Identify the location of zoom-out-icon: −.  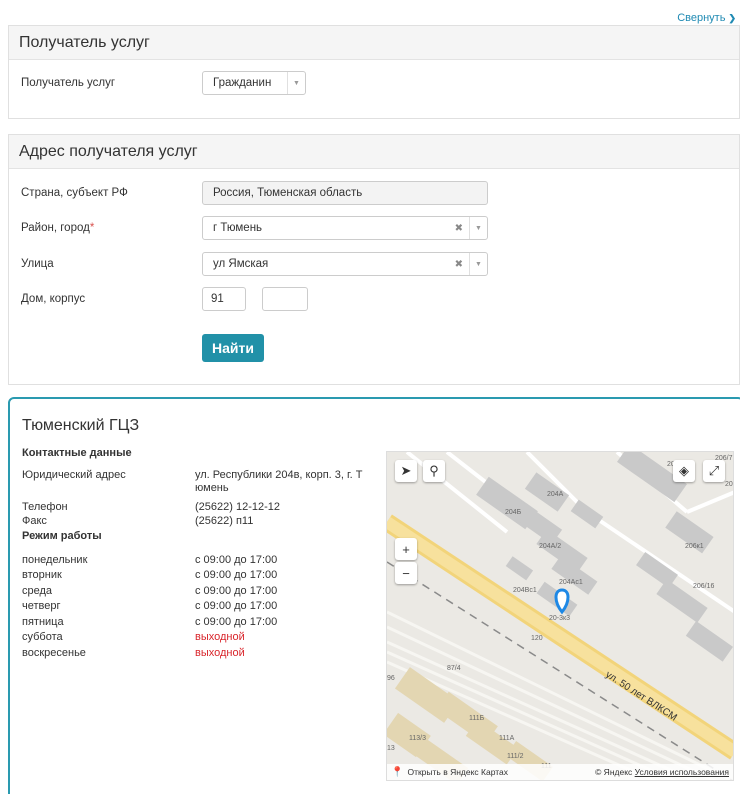
(406, 573).